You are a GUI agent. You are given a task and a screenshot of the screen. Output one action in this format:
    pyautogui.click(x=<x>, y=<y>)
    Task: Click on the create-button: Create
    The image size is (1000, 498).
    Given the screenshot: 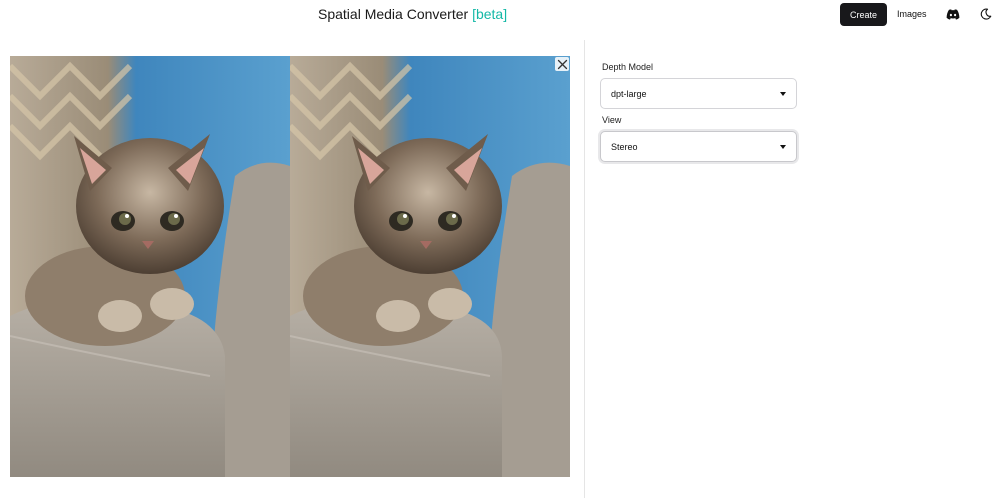 What is the action you would take?
    pyautogui.click(x=863, y=14)
    